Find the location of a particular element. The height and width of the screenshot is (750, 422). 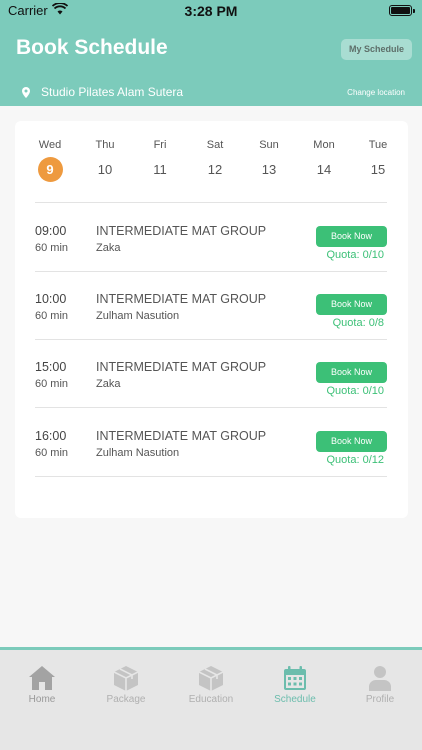

session-time: 16:00 is located at coordinates (51, 436).